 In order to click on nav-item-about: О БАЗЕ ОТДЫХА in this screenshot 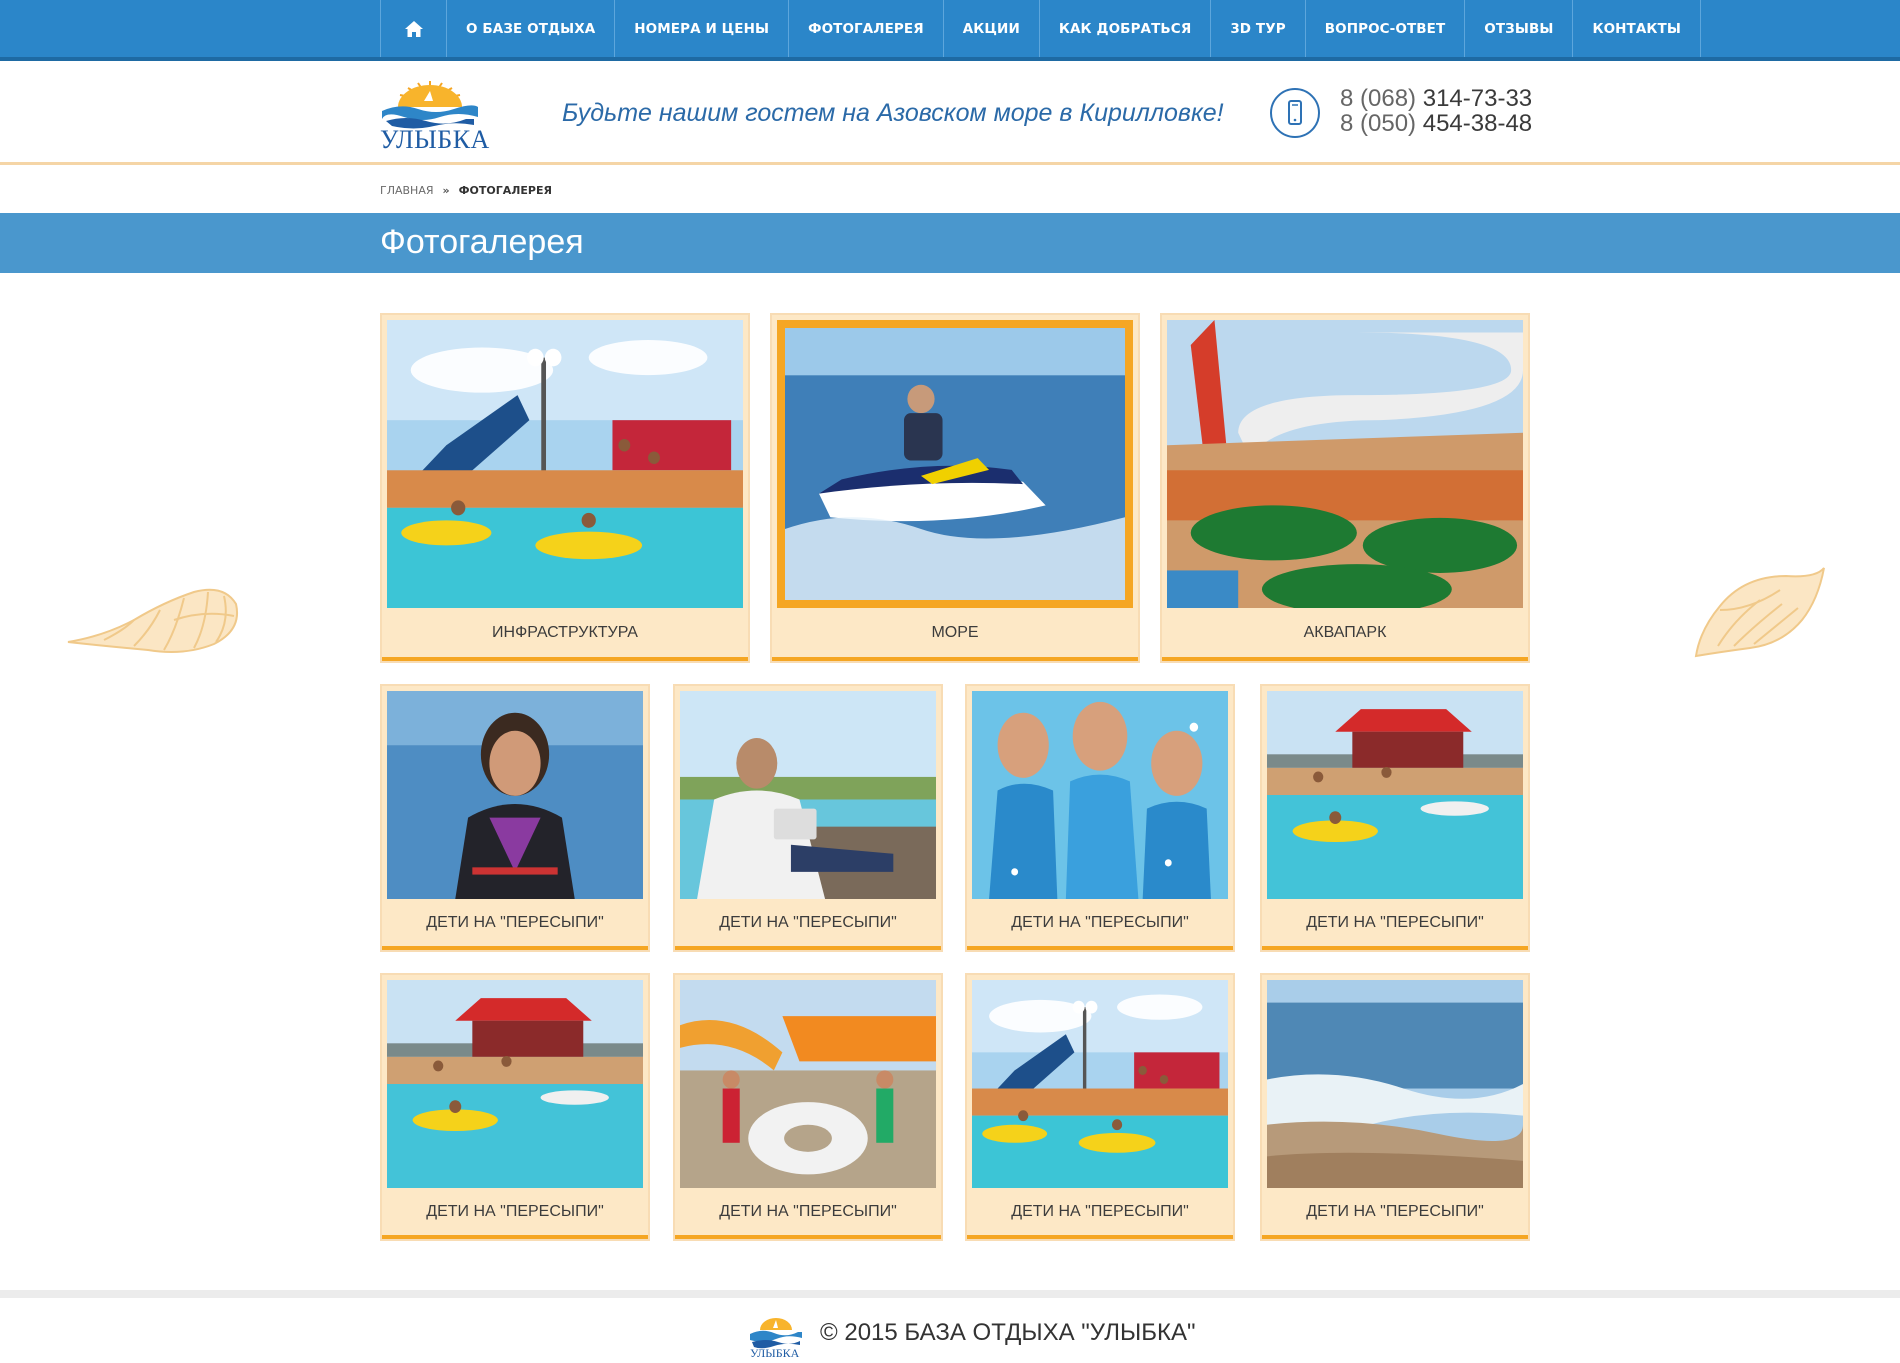, I will do `click(530, 28)`.